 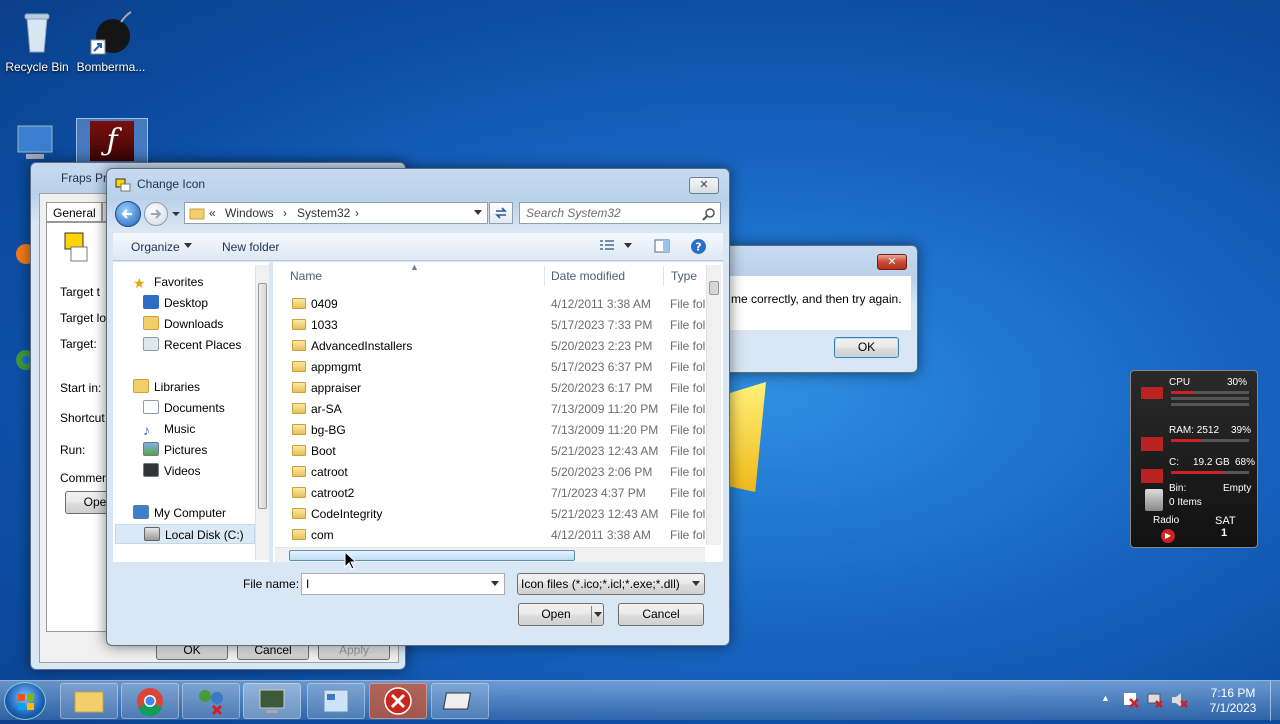 I want to click on tab-general: General, so click(x=74, y=212).